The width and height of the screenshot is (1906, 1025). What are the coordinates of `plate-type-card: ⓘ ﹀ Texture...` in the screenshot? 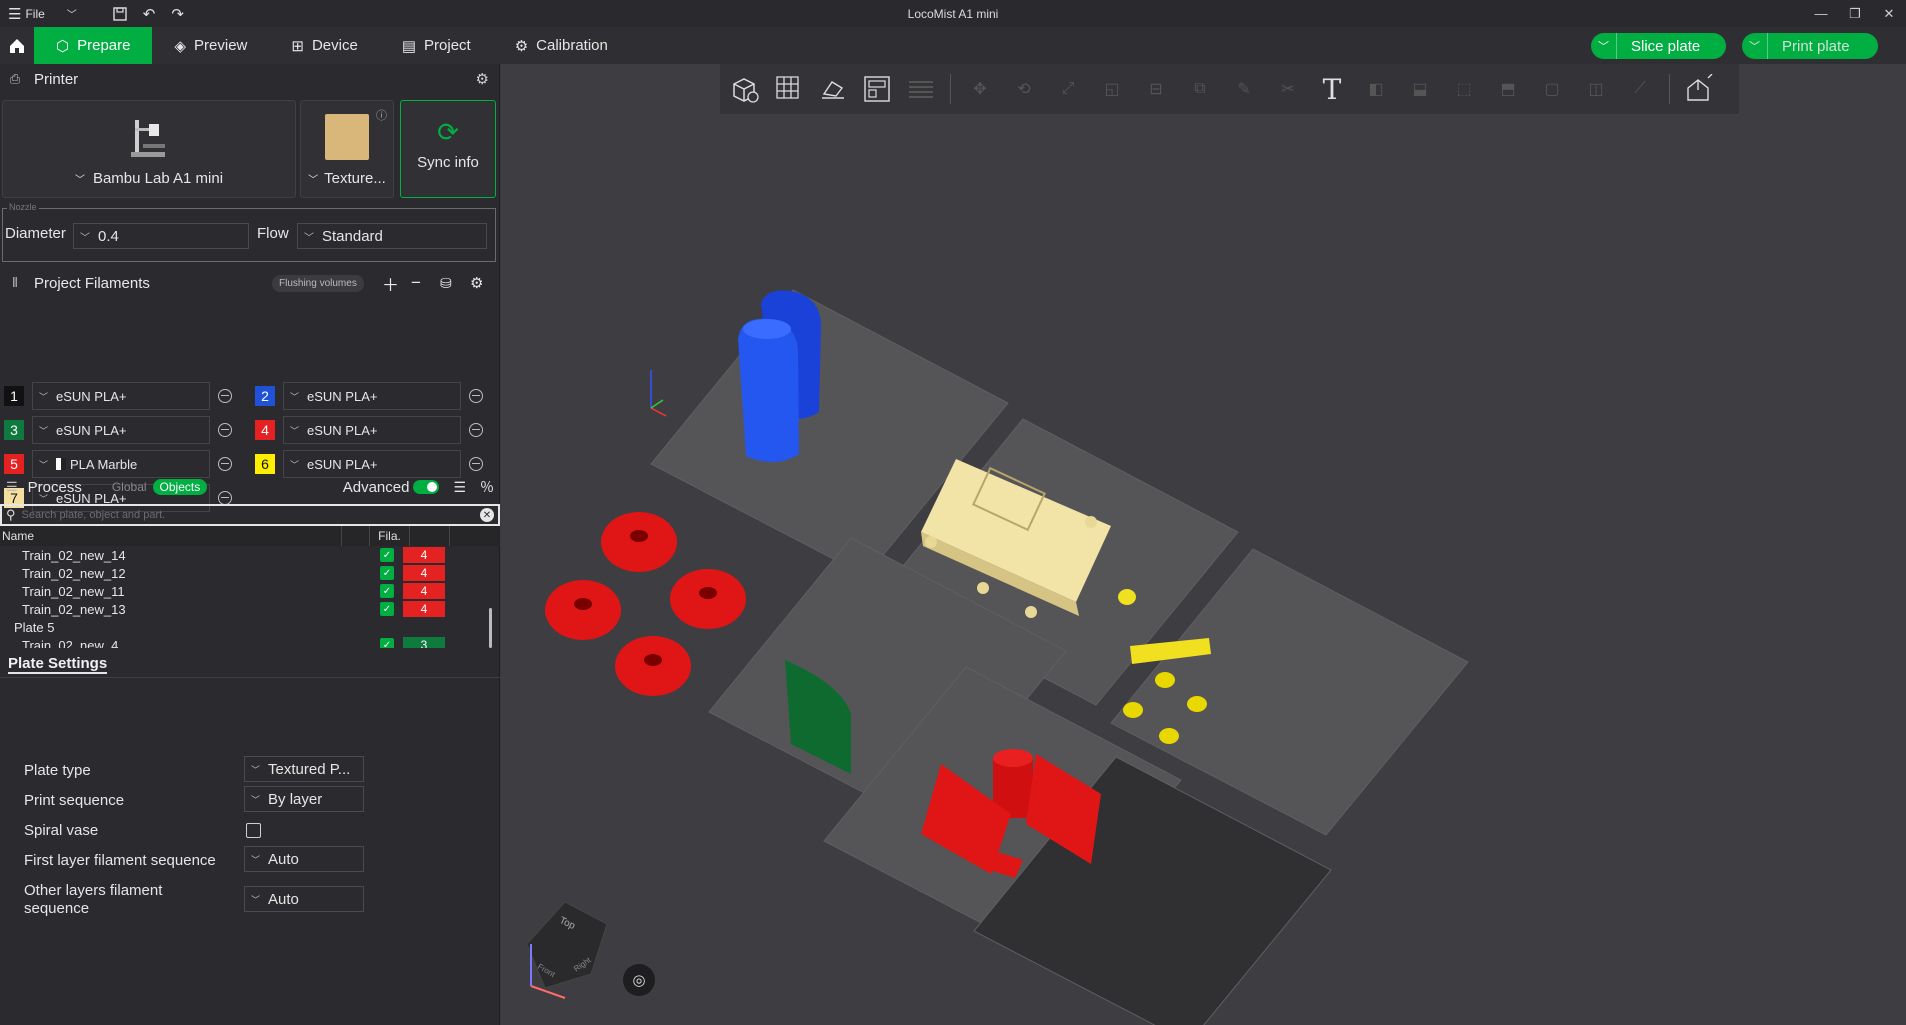 It's located at (347, 149).